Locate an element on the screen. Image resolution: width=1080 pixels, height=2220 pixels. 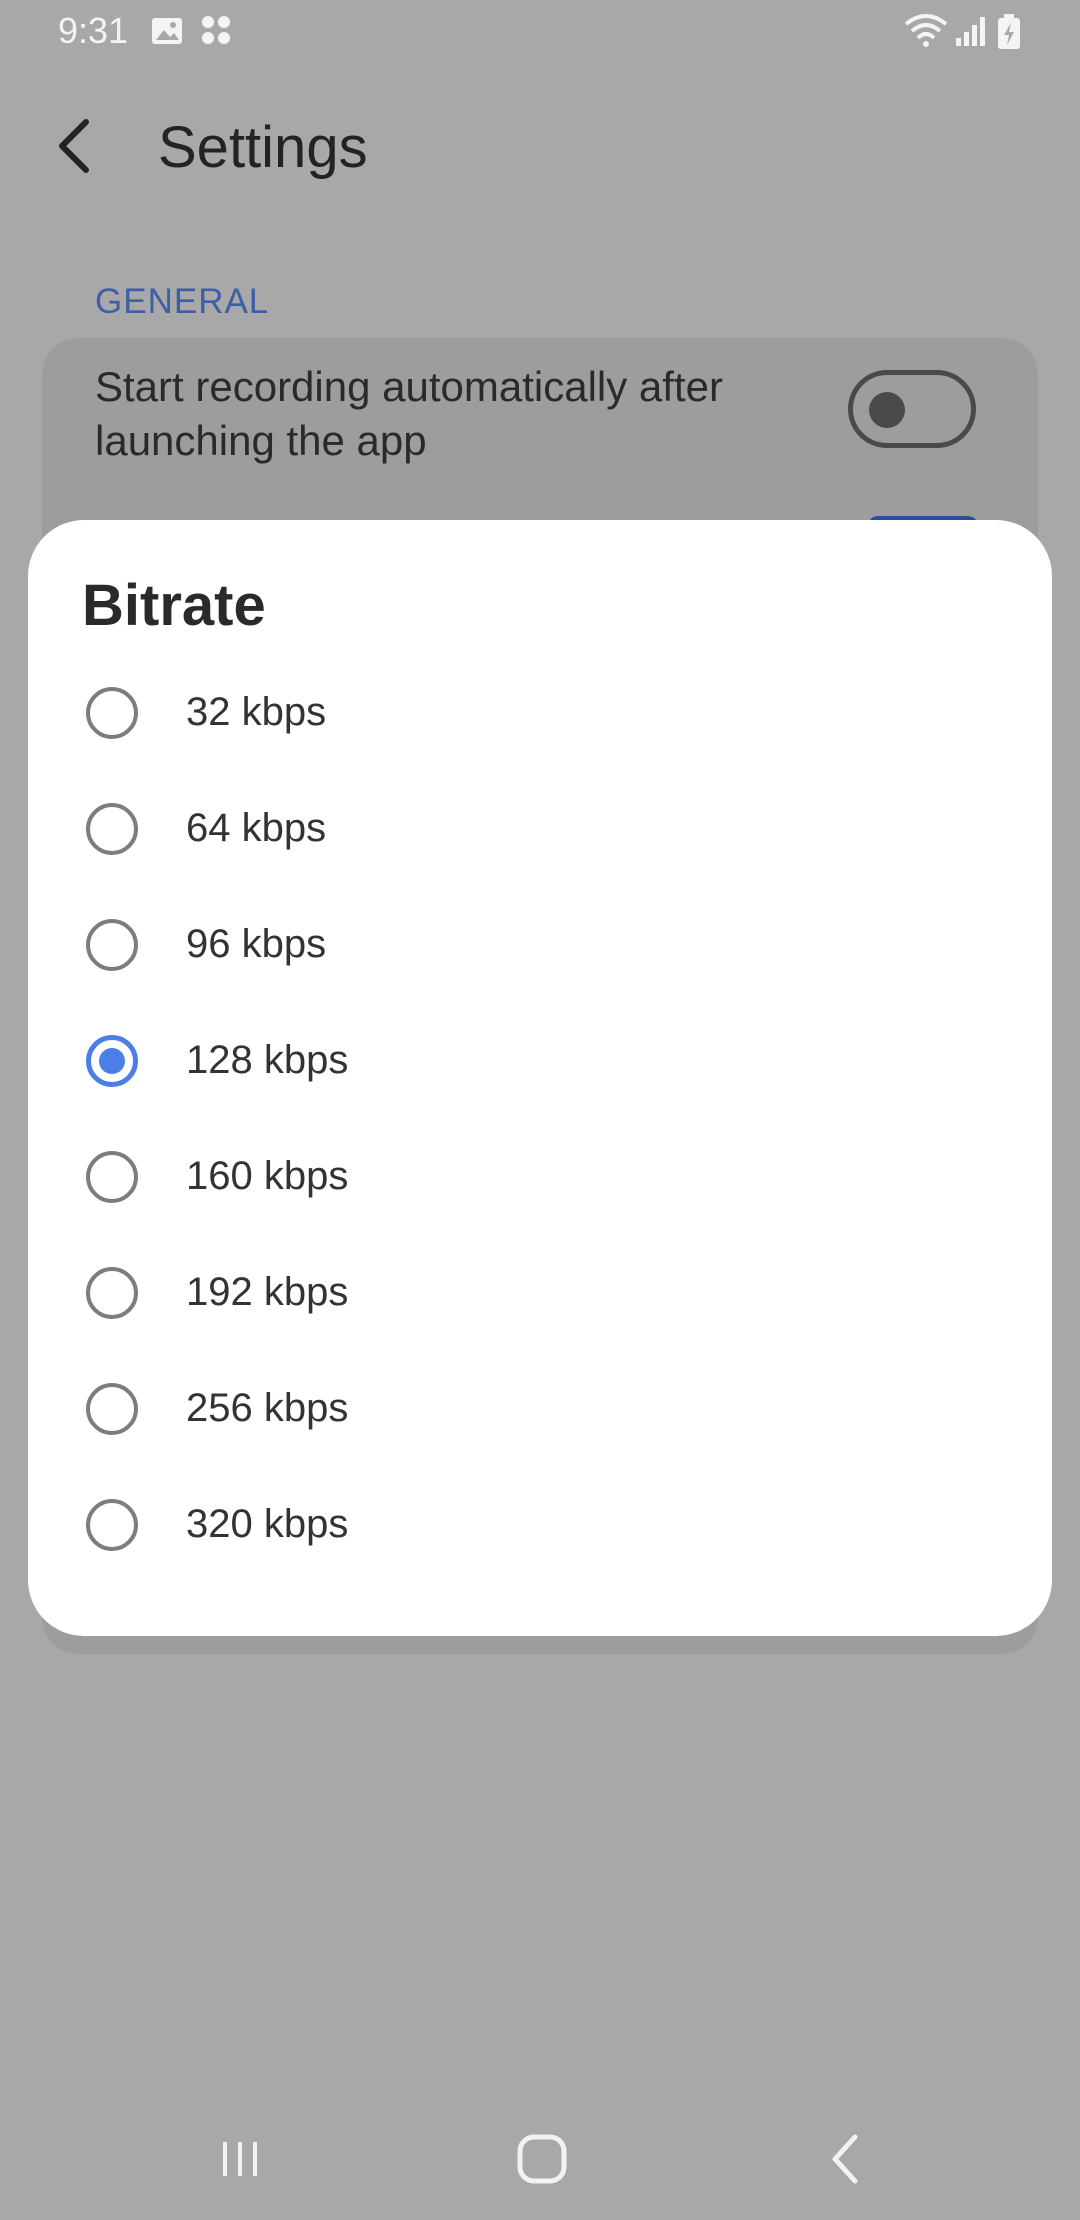
bitrate-option-128: 128 kbps is located at coordinates (540, 1060).